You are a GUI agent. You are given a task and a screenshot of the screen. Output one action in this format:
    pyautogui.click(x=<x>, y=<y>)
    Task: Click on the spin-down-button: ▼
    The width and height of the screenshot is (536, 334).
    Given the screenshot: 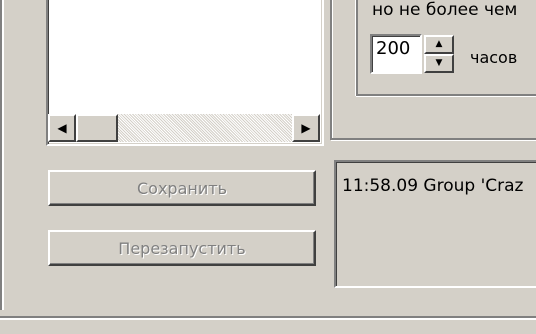 What is the action you would take?
    pyautogui.click(x=439, y=63)
    